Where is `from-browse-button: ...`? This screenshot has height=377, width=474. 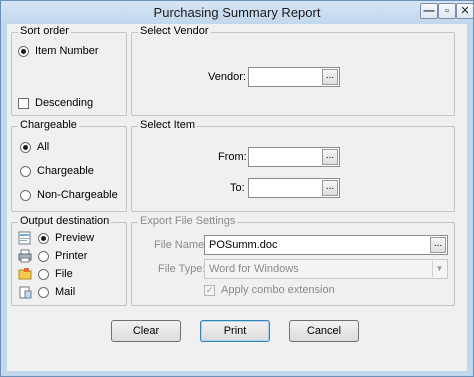 from-browse-button: ... is located at coordinates (330, 157).